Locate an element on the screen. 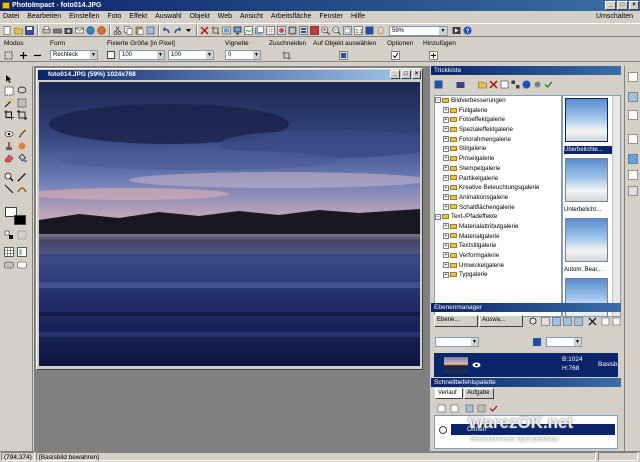  trickkiste-toggle-icon is located at coordinates (633, 77).